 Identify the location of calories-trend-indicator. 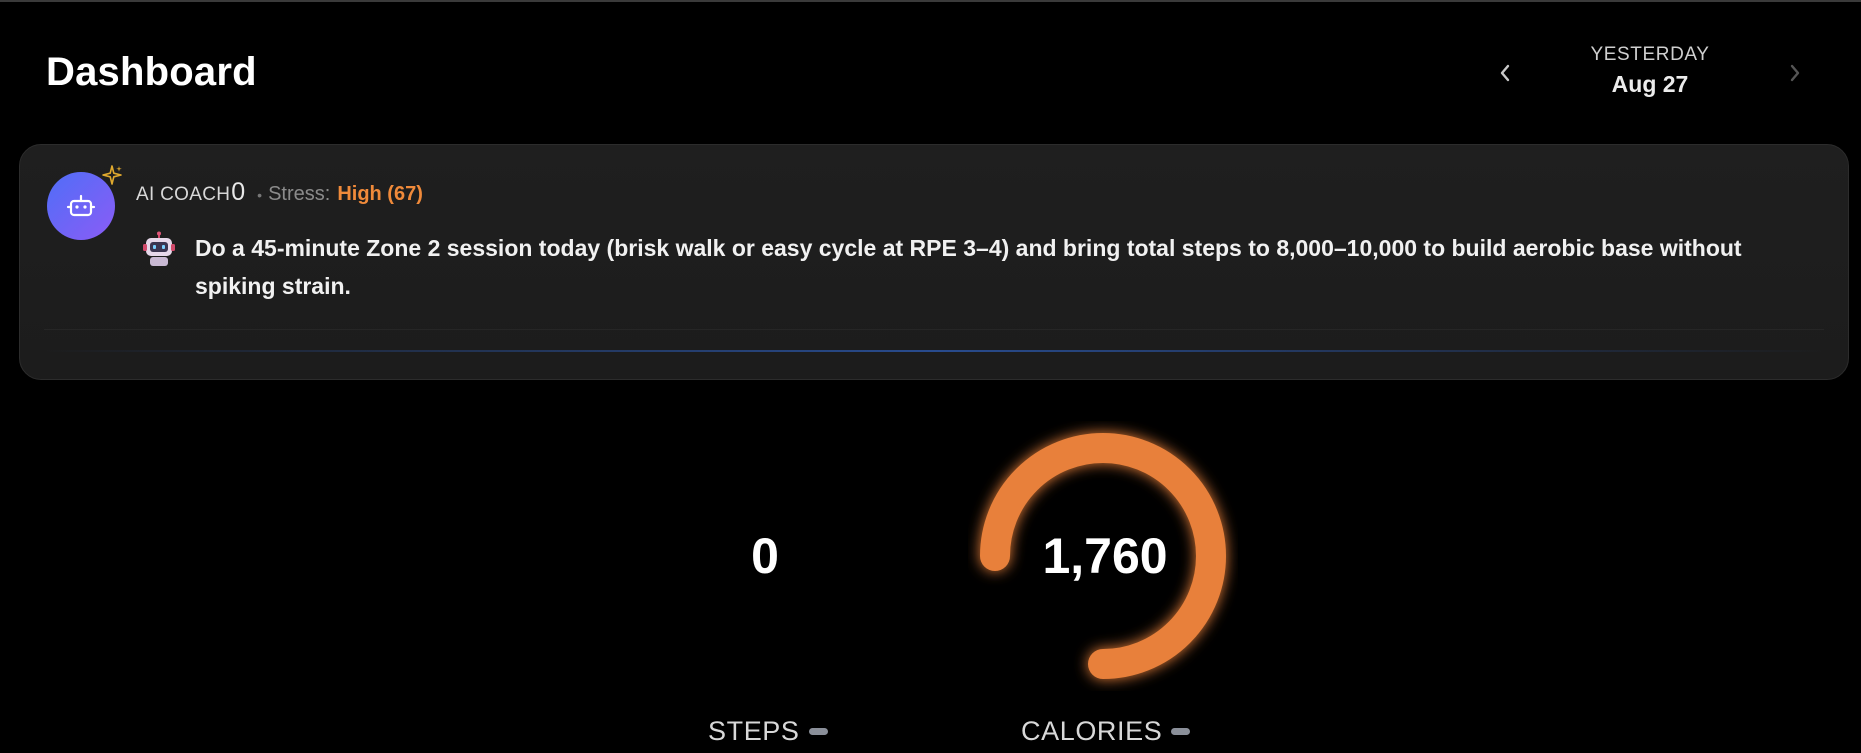
(1181, 731).